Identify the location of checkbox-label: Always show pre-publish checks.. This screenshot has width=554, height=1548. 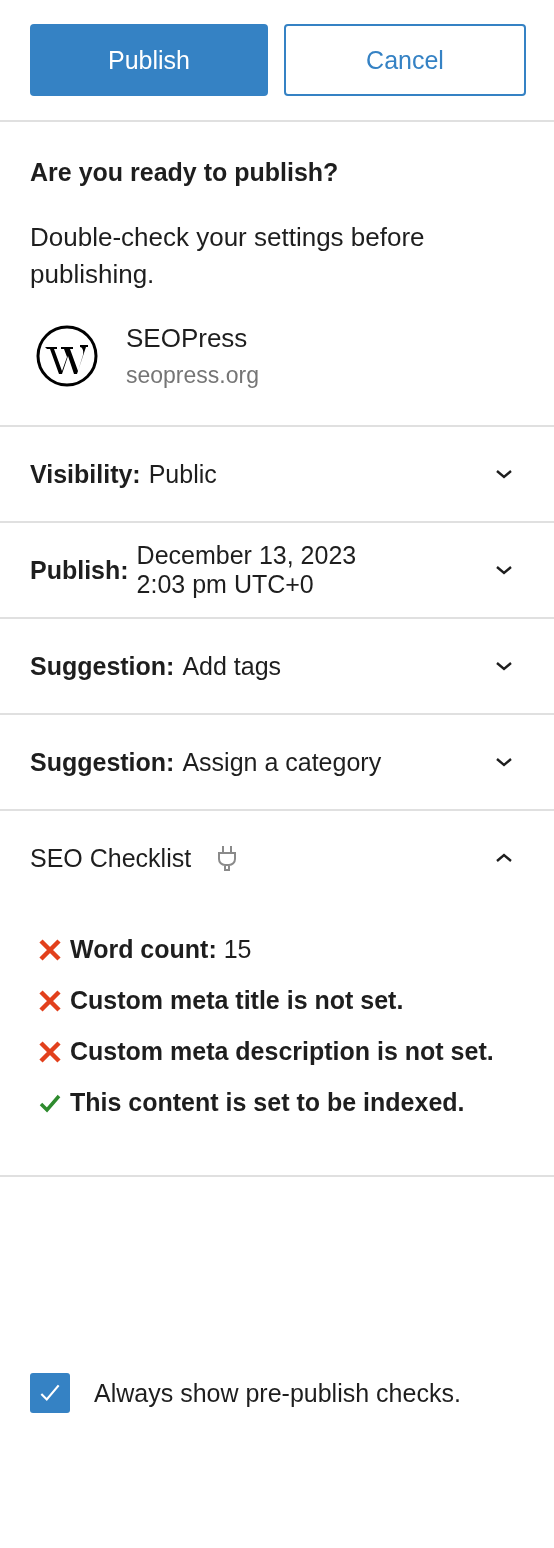
(277, 1393).